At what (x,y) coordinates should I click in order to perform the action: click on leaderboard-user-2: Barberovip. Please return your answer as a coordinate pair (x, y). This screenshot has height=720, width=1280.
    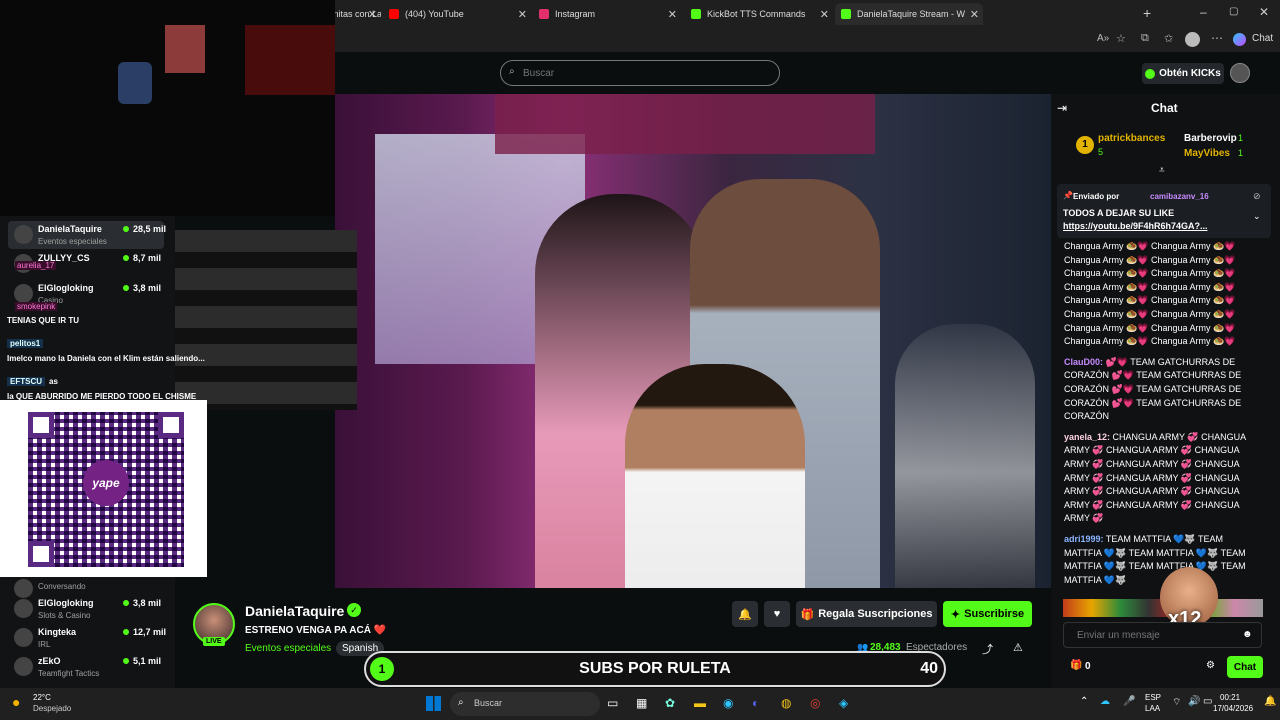
    Looking at the image, I should click on (1210, 138).